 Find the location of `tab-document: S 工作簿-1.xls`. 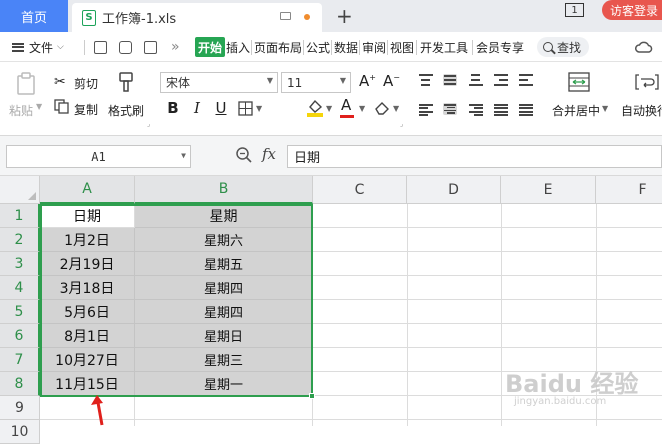

tab-document: S 工作簿-1.xls is located at coordinates (197, 17).